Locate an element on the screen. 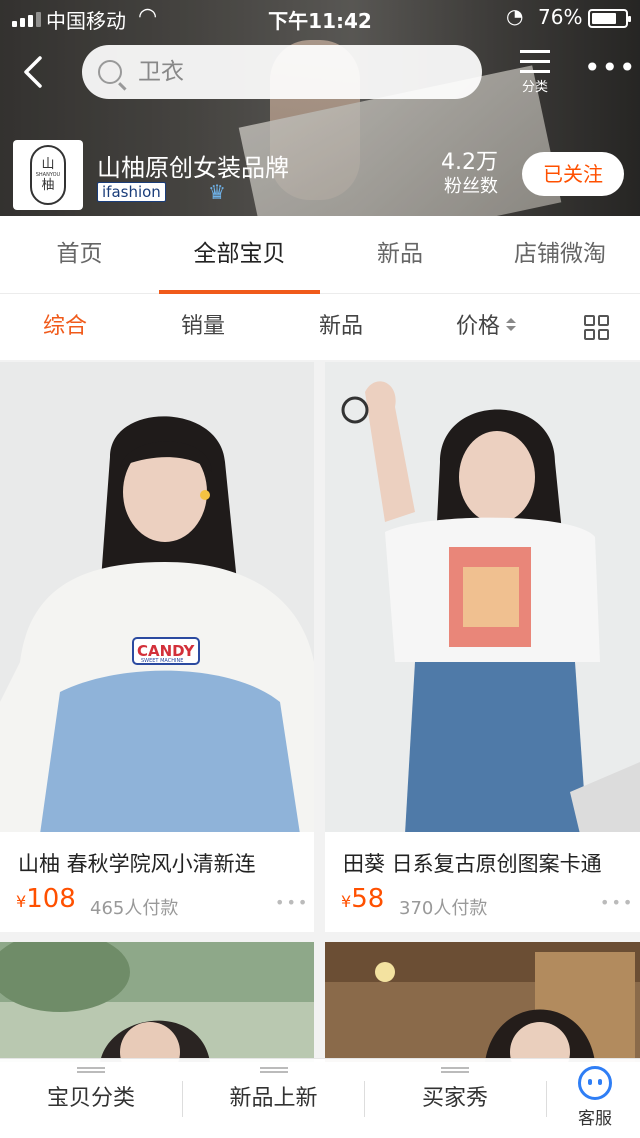 This screenshot has height=1138, width=640. customer-service-button: 客服 is located at coordinates (595, 1098).